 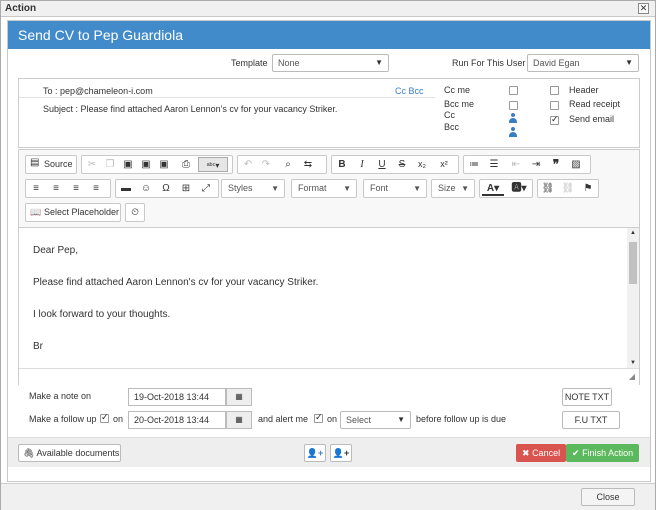 What do you see at coordinates (315, 453) in the screenshot?
I see `add-contact-icon: 👤+` at bounding box center [315, 453].